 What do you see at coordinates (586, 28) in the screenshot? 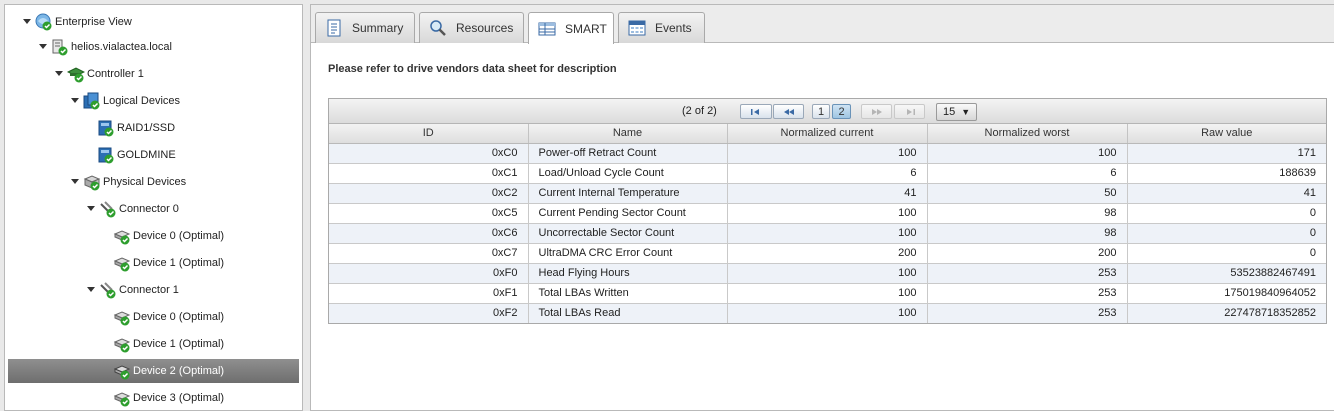
I see `tab-label: SMART` at bounding box center [586, 28].